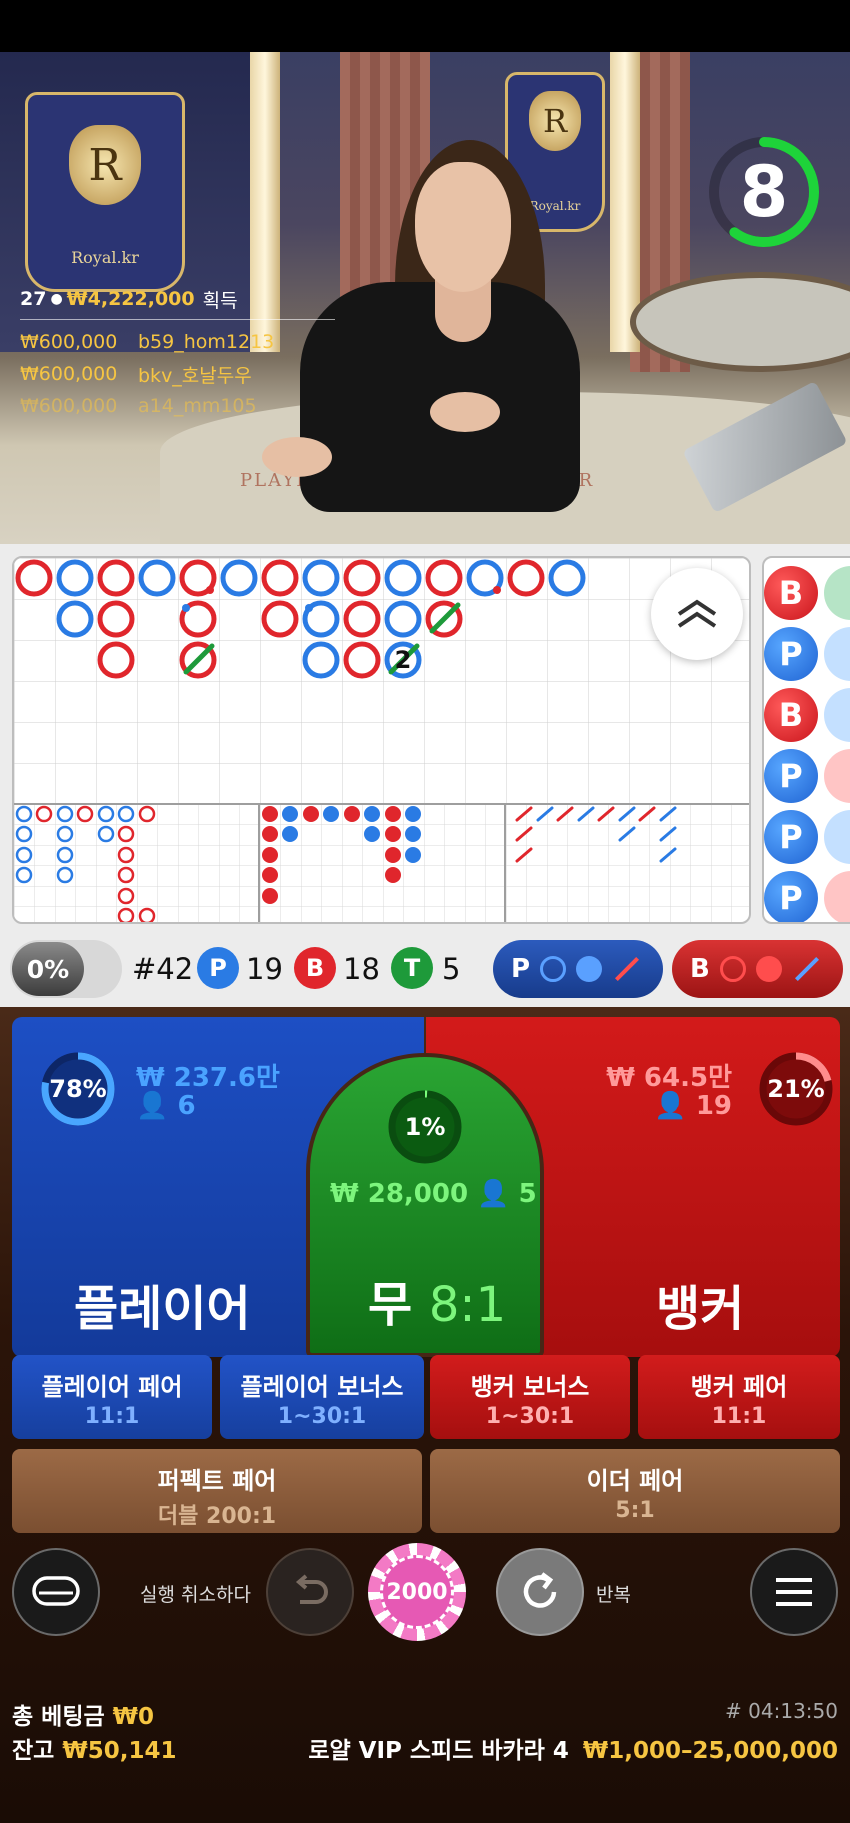 The image size is (850, 1823). Describe the element at coordinates (627, 969) in the screenshot. I see `slash-icon` at that location.